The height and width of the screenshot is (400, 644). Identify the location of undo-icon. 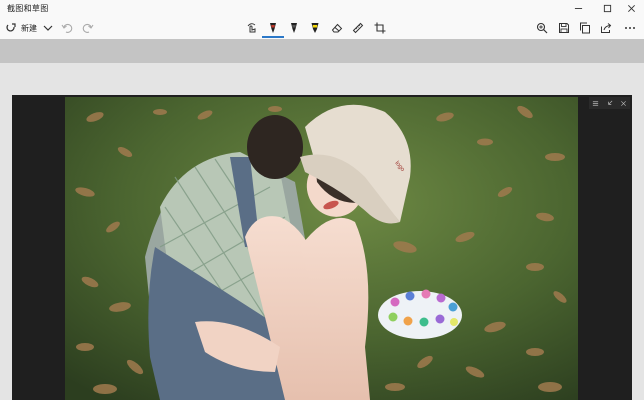
(67, 28).